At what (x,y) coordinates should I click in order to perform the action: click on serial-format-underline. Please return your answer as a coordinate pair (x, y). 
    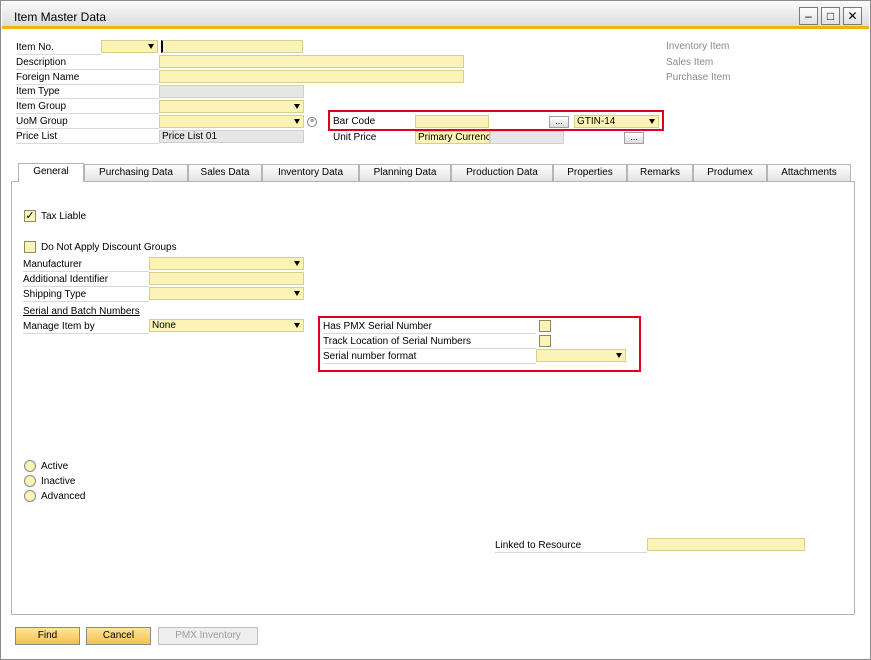
    Looking at the image, I should click on (429, 363).